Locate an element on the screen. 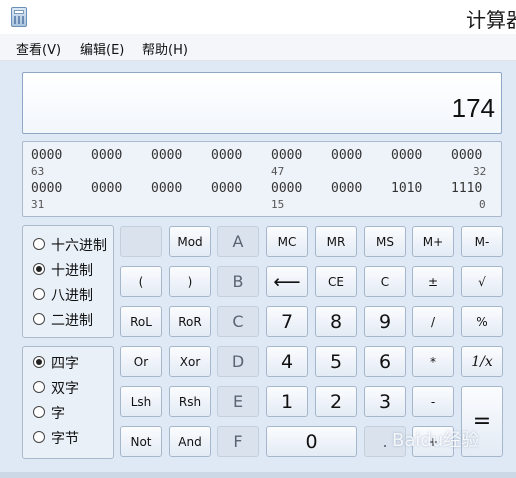  radio-label: 八进制 is located at coordinates (72, 296).